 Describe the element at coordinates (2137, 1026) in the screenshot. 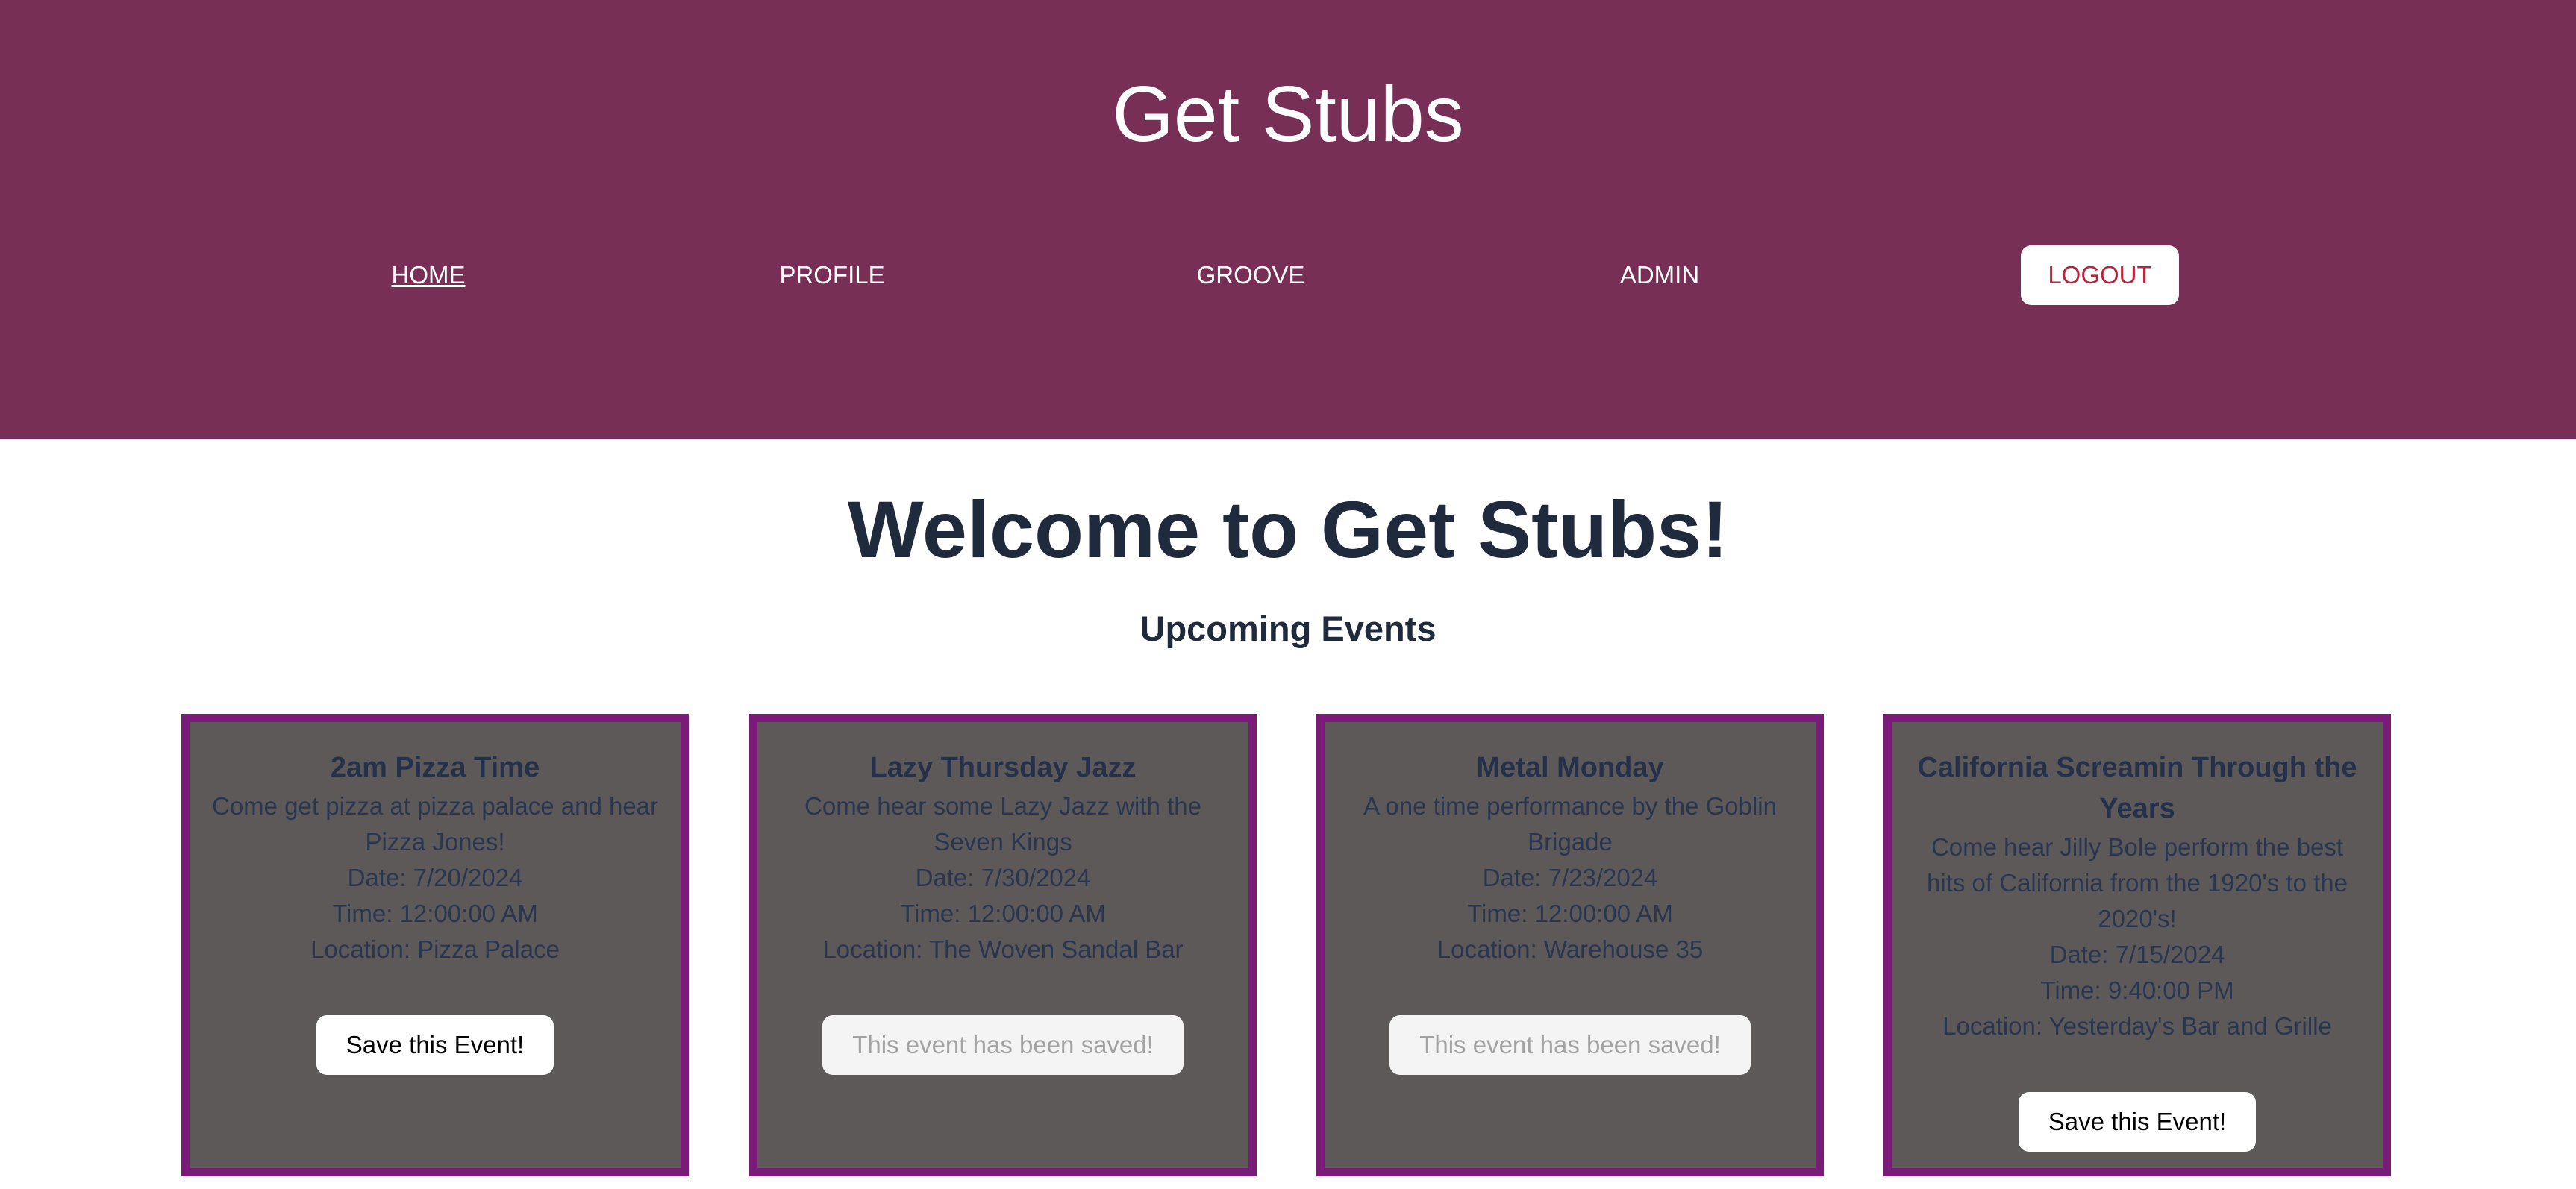

I see `event-location: Location: Yesterday's Bar and Grille` at that location.